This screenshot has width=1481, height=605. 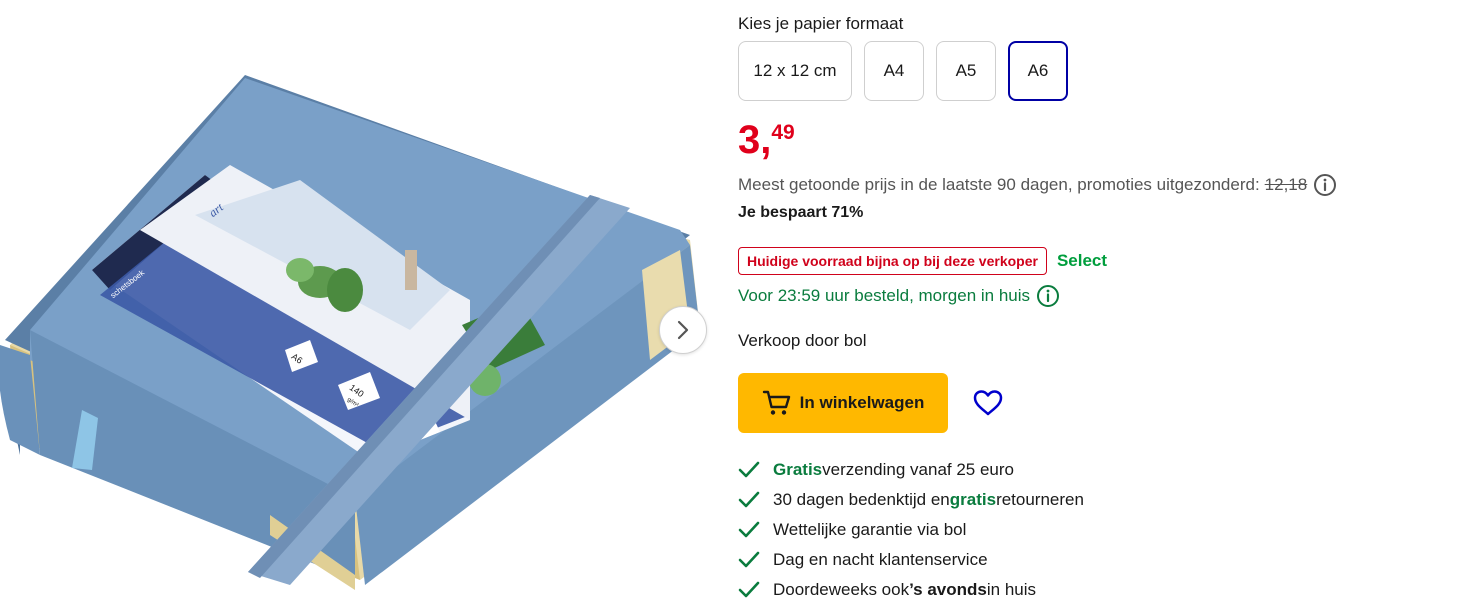 I want to click on delivery-promise: Voor 23:59 uur besteld, morgen in huis, so click(x=899, y=296).